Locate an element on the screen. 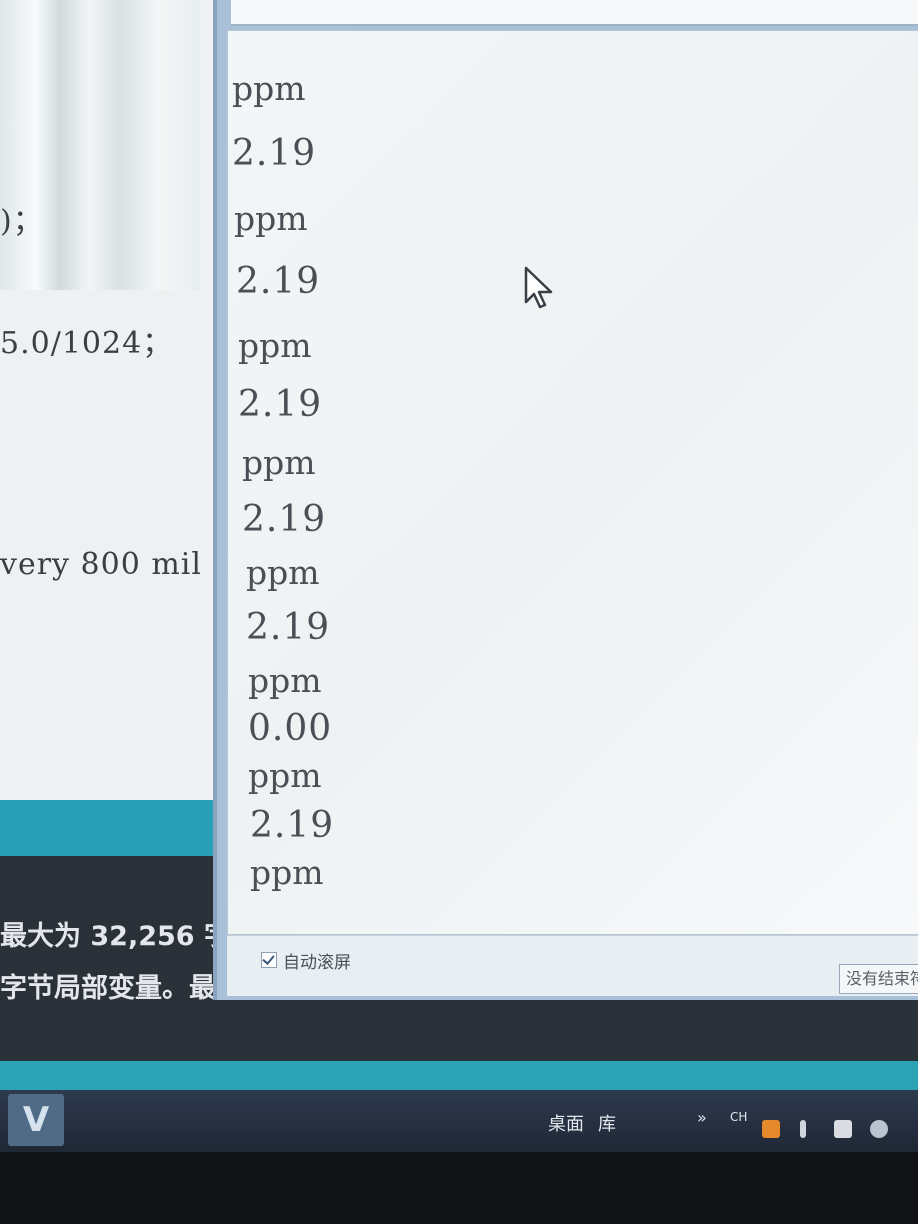 This screenshot has height=1224, width=918. tray-network-icon is located at coordinates (843, 1129).